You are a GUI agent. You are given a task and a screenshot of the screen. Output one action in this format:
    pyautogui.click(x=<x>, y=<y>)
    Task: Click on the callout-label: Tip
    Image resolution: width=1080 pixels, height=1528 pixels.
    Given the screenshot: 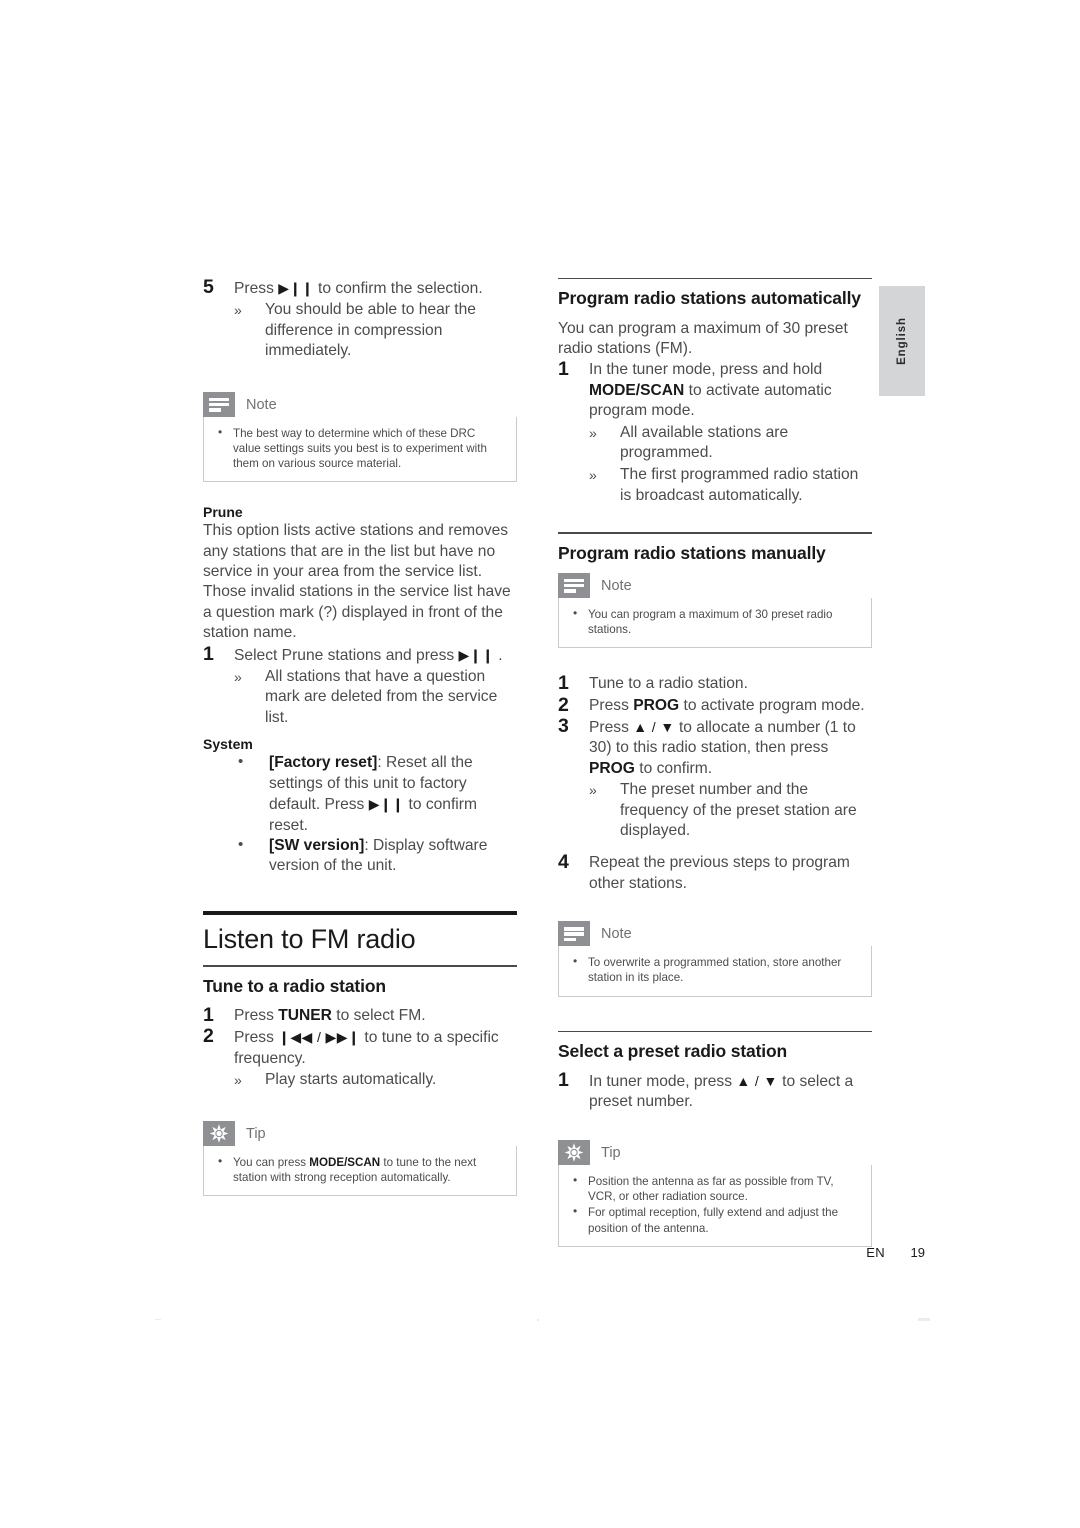 What is the action you would take?
    pyautogui.click(x=611, y=1152)
    